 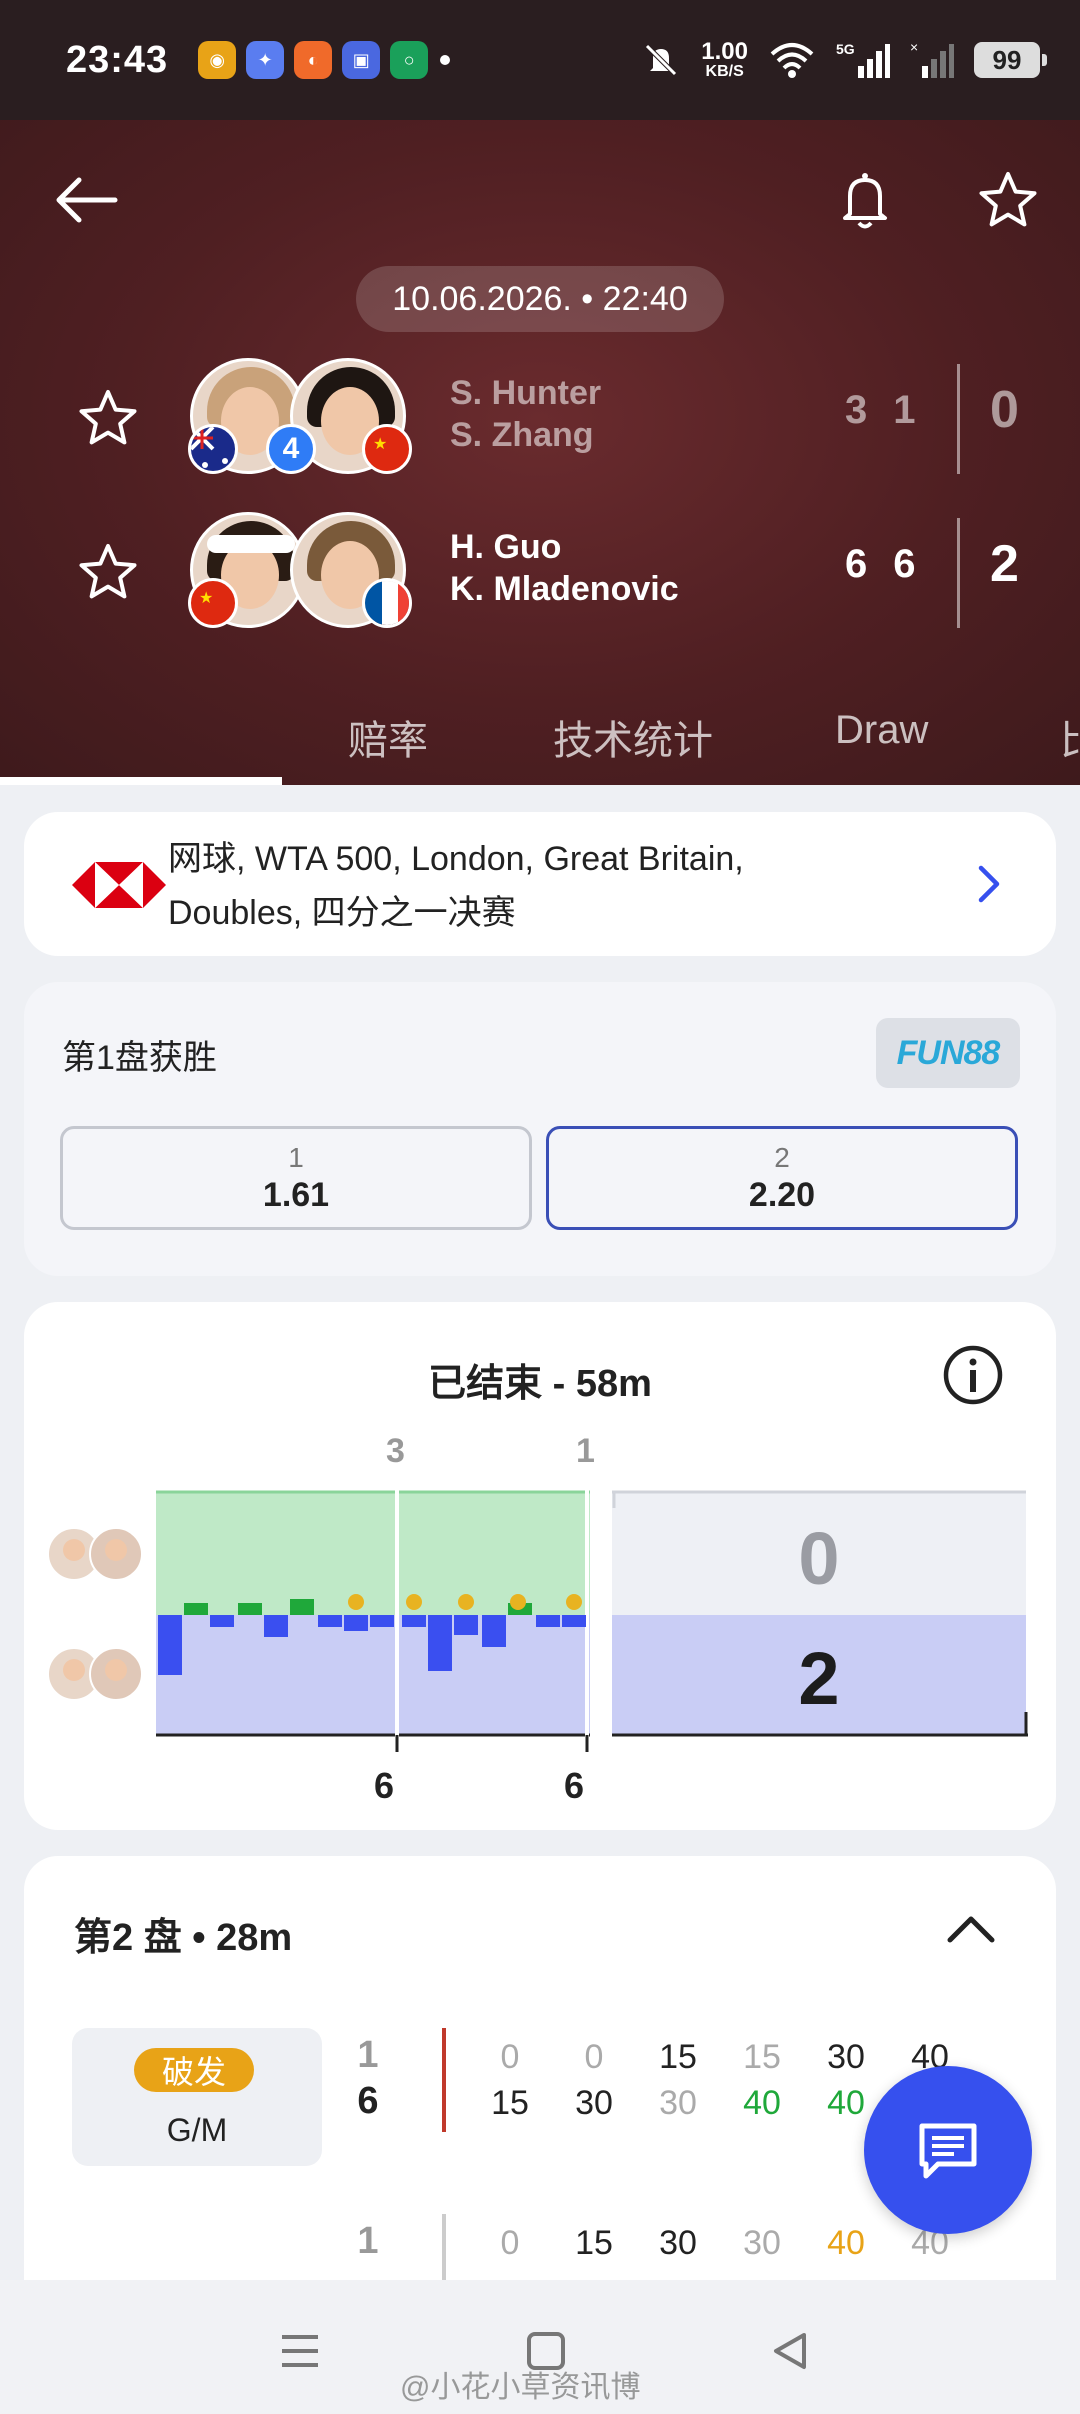 What do you see at coordinates (139, 1058) in the screenshot?
I see `odds-market-title: 第1盘获胜` at bounding box center [139, 1058].